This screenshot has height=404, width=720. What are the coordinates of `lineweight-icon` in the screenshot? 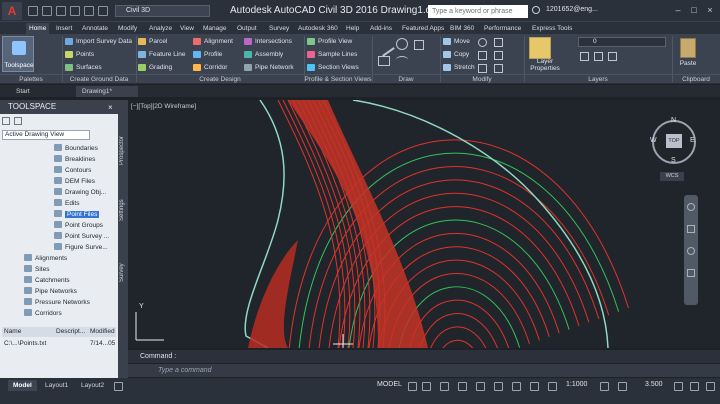 It's located at (516, 386).